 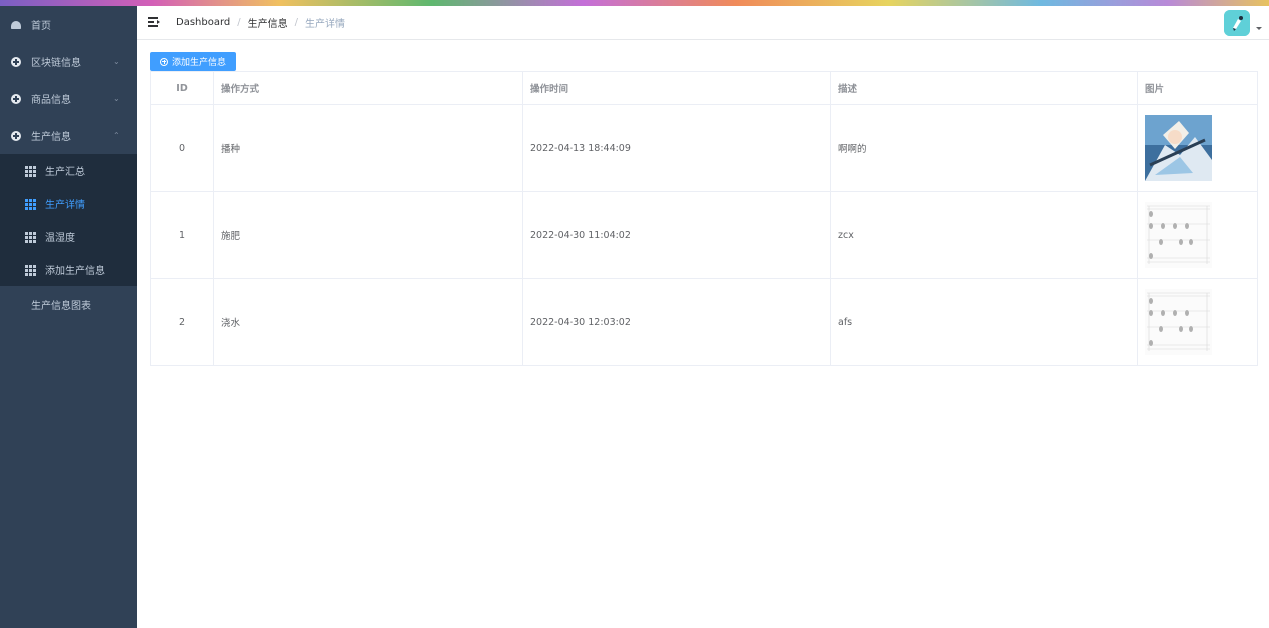 What do you see at coordinates (984, 322) in the screenshot?
I see `cell-description: afs` at bounding box center [984, 322].